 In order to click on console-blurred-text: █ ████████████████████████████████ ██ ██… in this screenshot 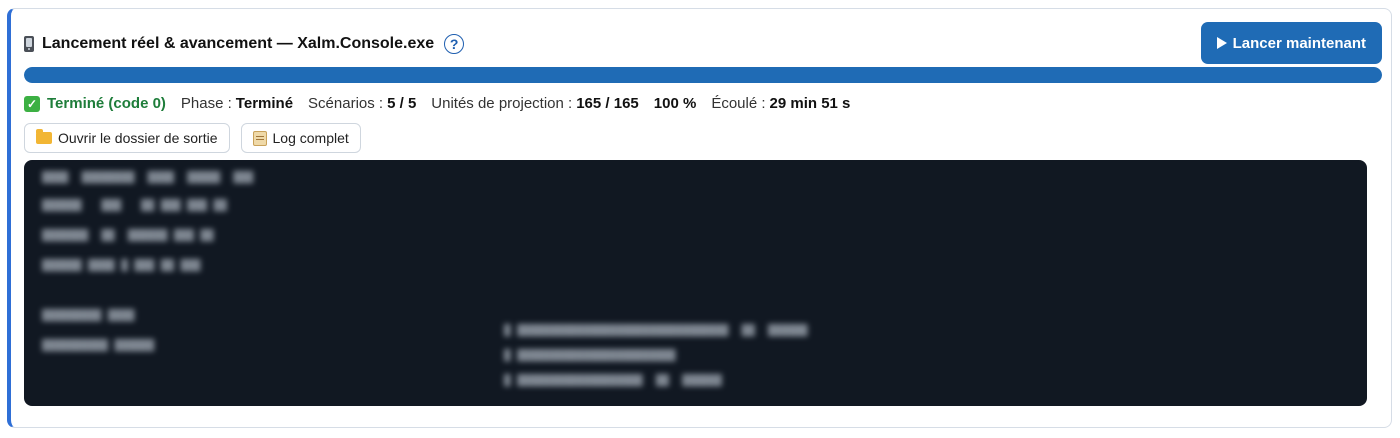, I will do `click(656, 331)`.